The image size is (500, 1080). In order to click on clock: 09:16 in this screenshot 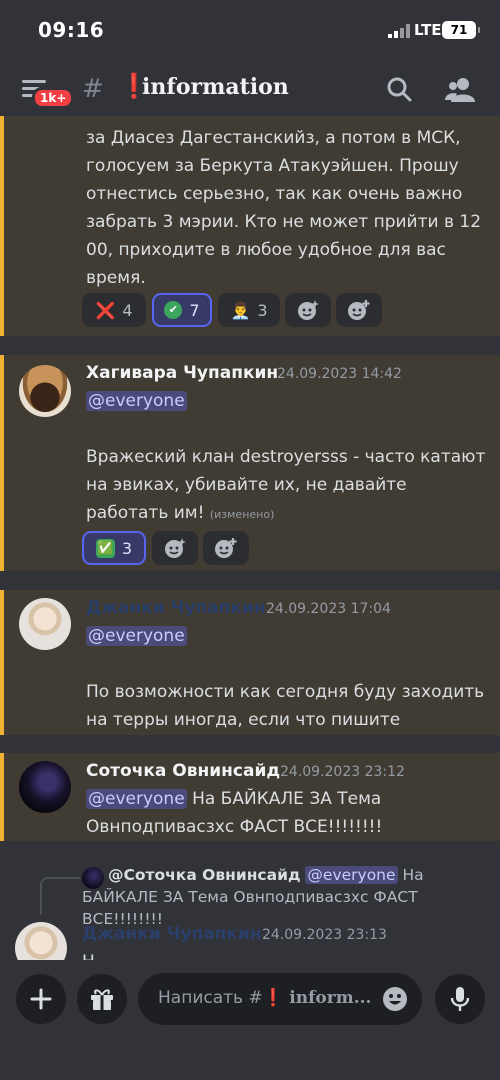, I will do `click(71, 30)`.